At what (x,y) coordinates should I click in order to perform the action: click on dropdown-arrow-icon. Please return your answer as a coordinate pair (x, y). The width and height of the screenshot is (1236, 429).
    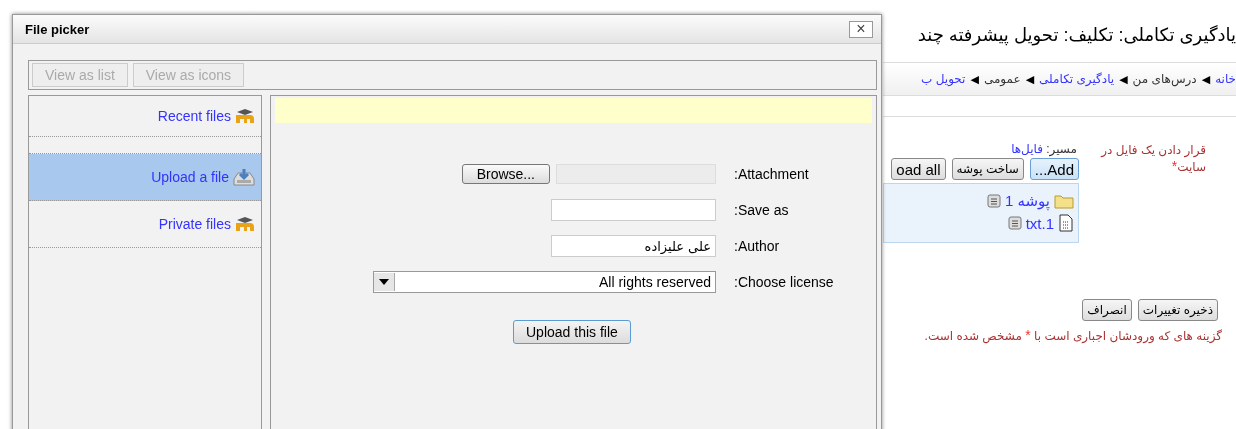
    Looking at the image, I should click on (384, 282).